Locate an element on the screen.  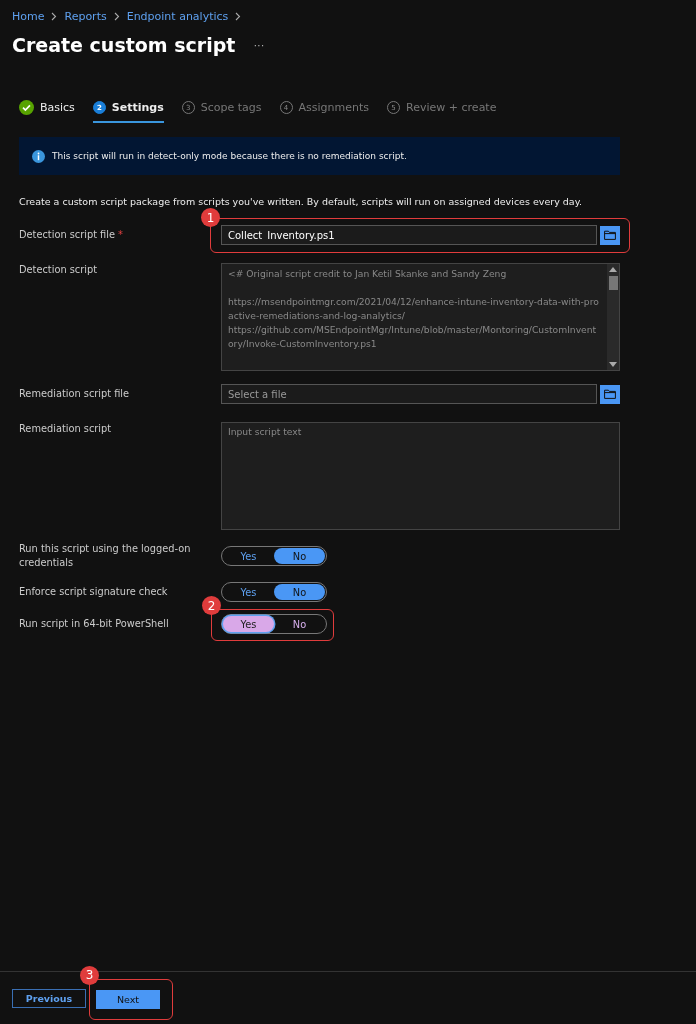
breadcrumb-link: Reports is located at coordinates (85, 16).